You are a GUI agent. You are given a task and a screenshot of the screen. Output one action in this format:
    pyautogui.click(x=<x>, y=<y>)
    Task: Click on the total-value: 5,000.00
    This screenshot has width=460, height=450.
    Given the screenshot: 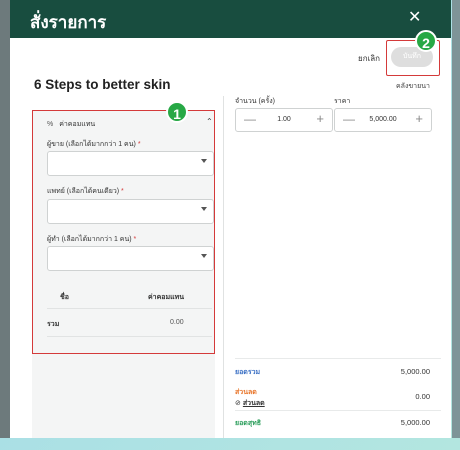 What is the action you would take?
    pyautogui.click(x=415, y=371)
    